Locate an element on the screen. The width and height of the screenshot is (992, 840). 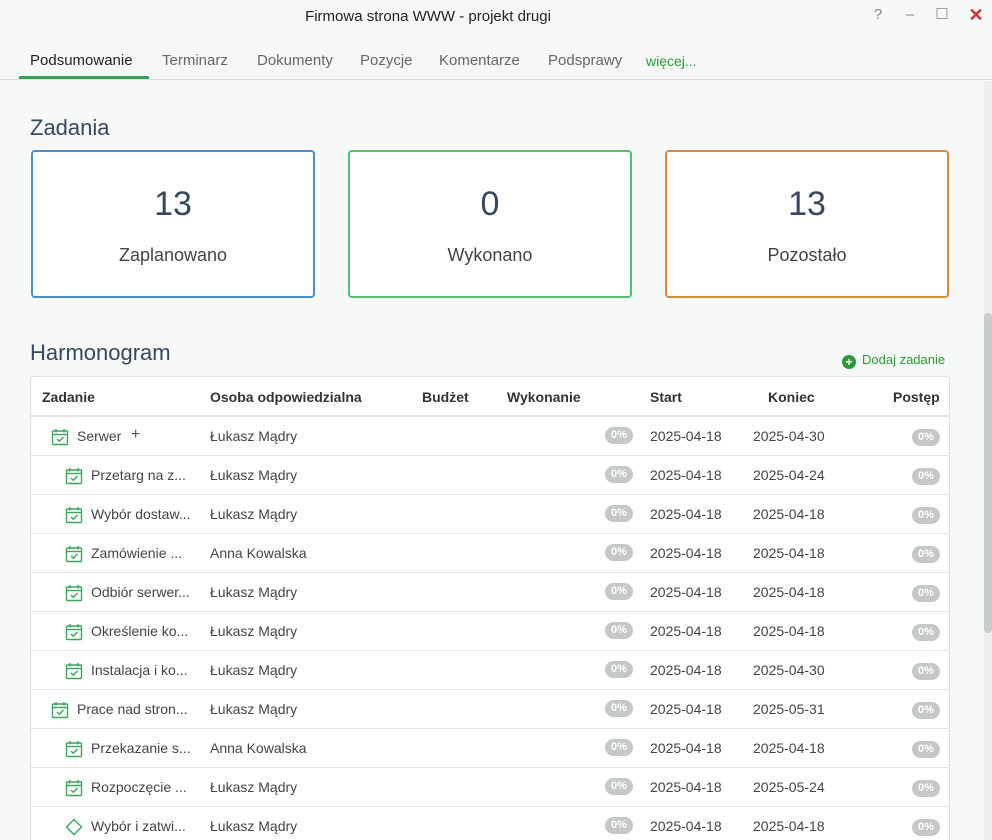
close-icon: ✕ is located at coordinates (976, 16).